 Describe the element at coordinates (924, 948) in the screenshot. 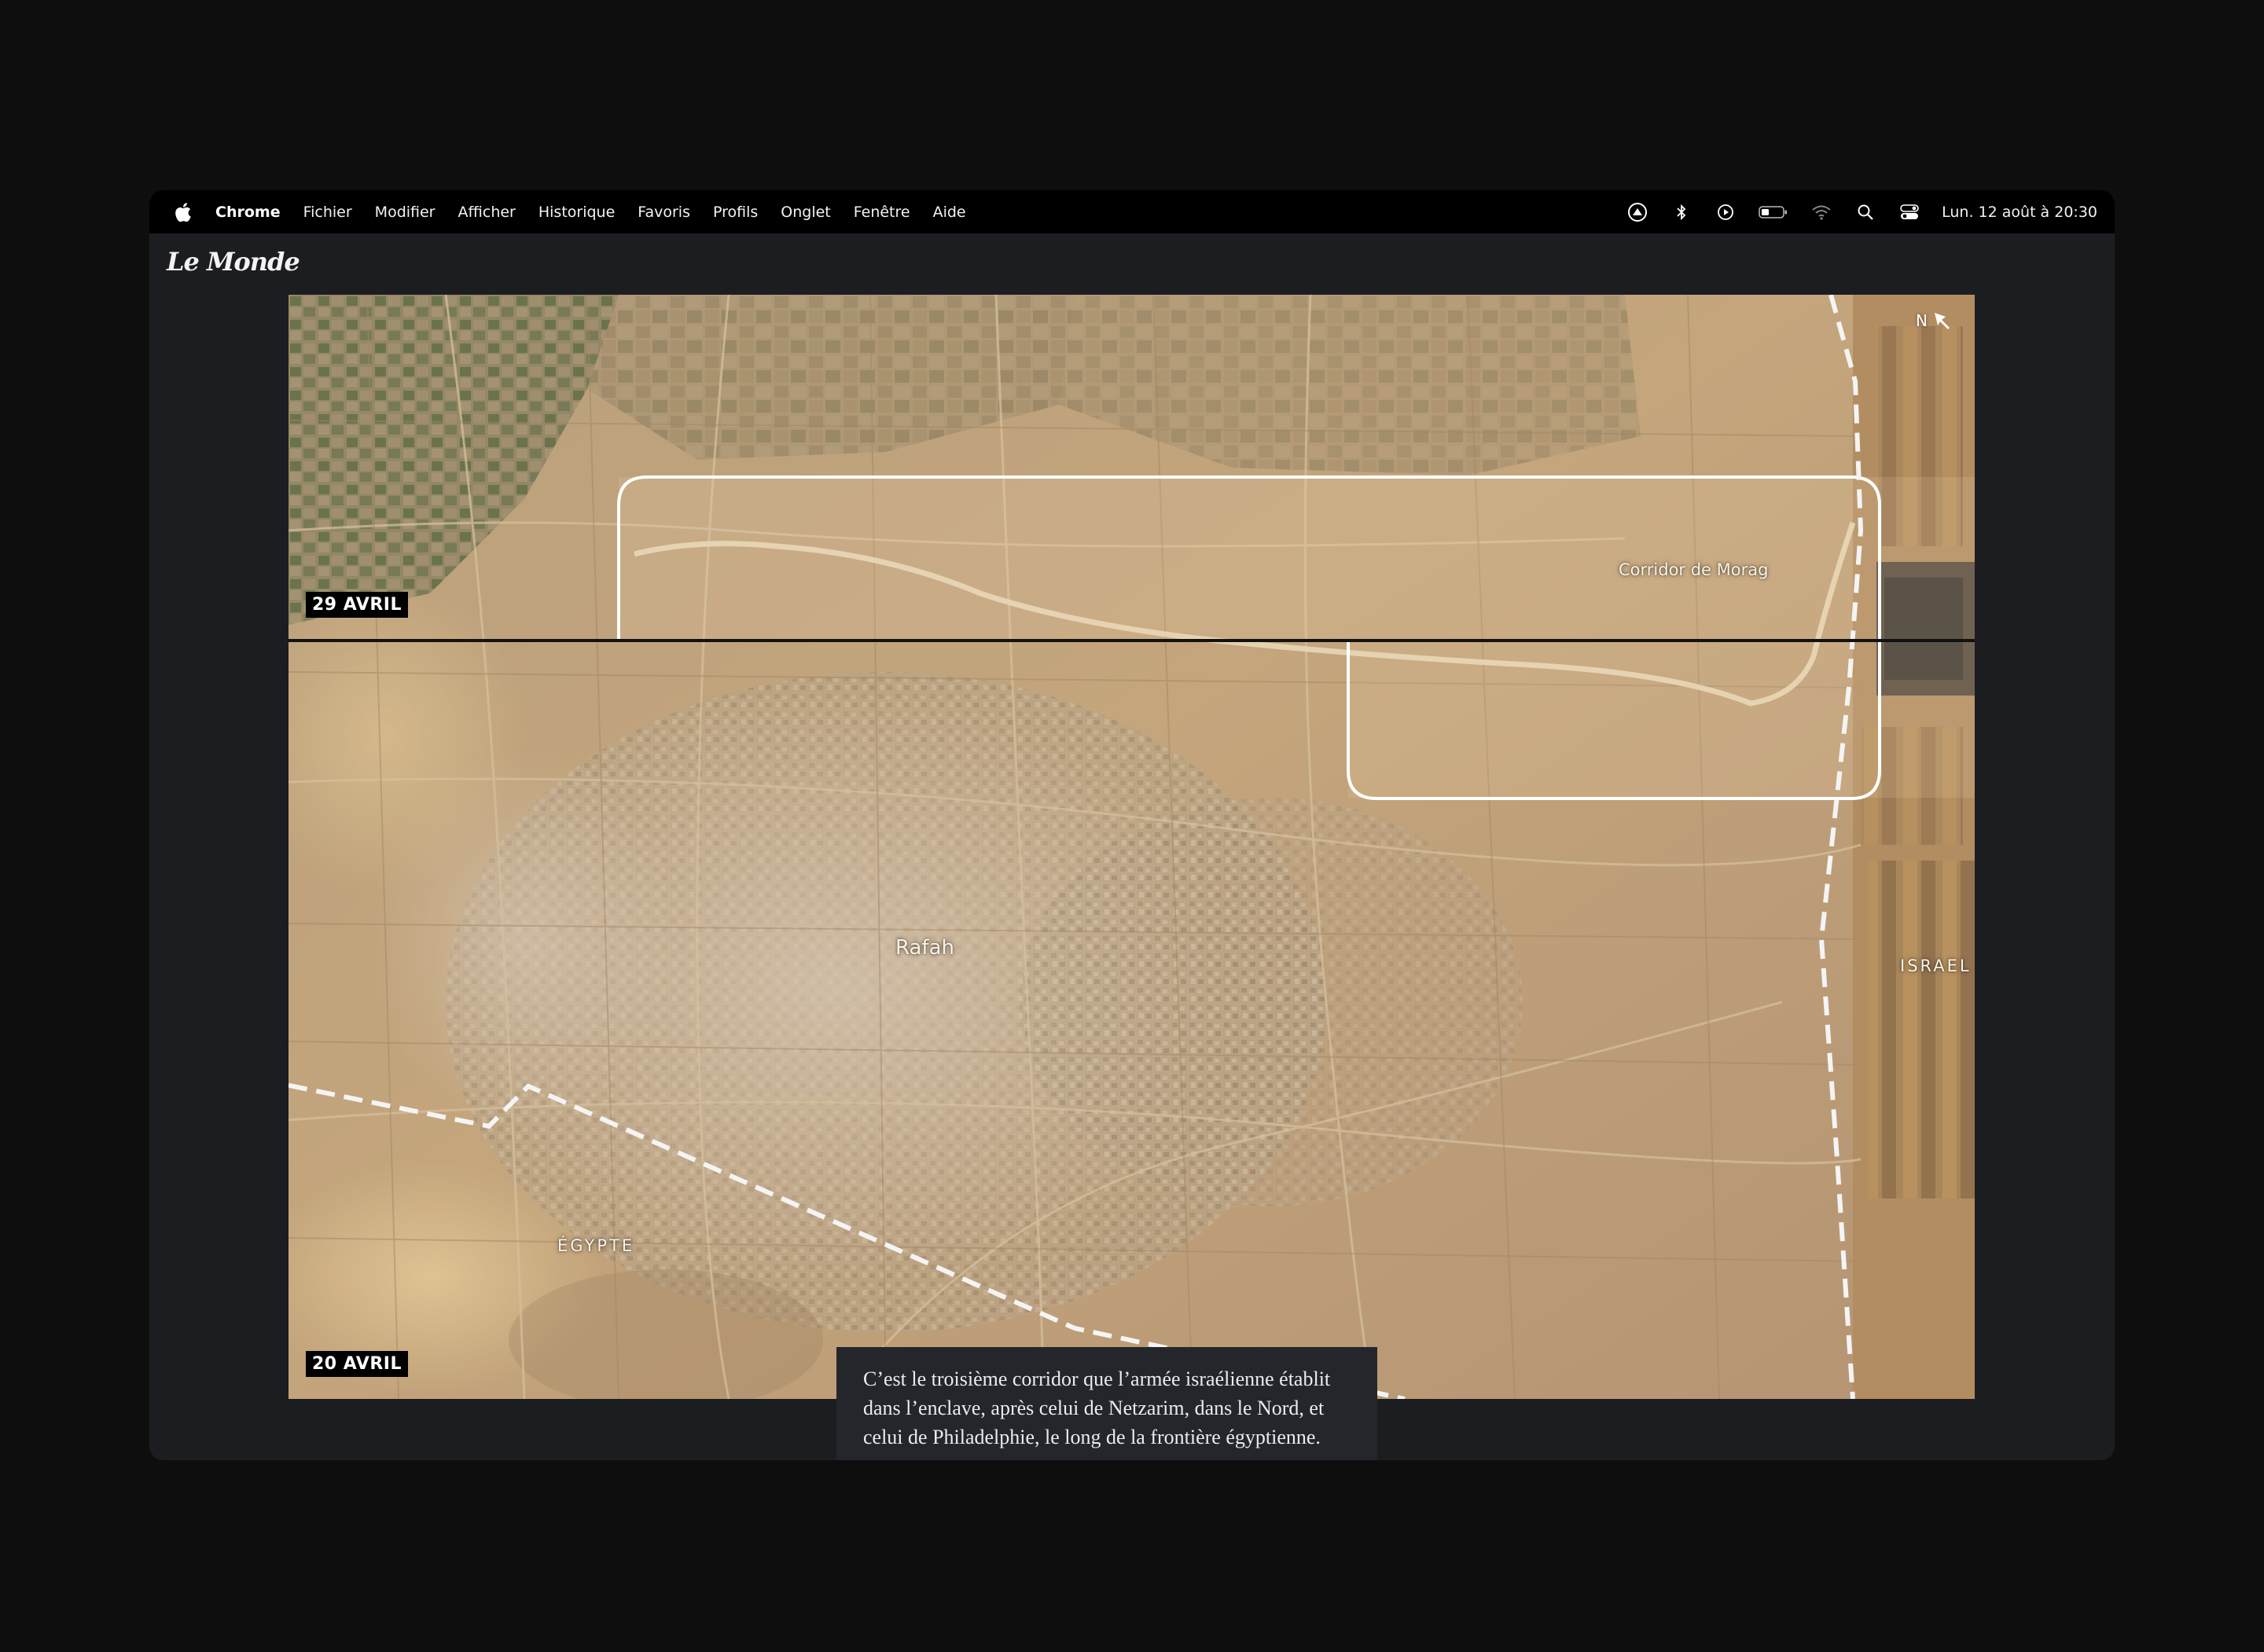

I see `label-rafah: Rafah` at that location.